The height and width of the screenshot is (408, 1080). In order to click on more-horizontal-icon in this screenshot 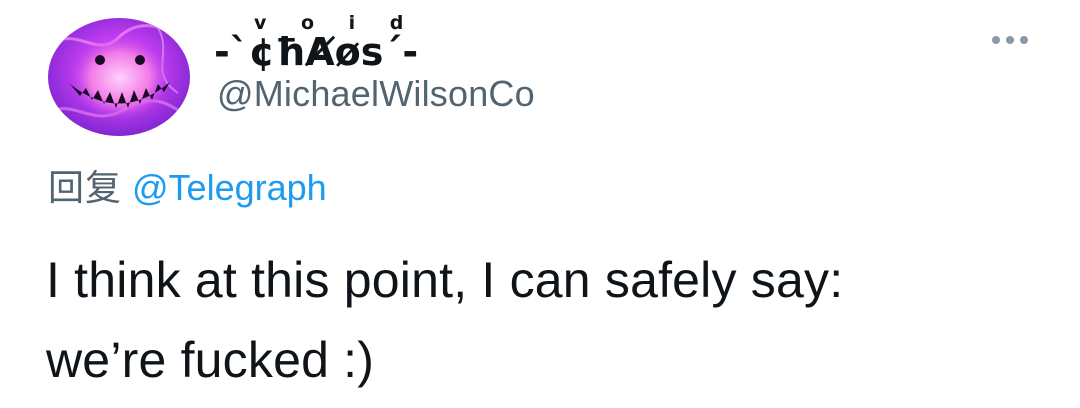, I will do `click(1008, 40)`.